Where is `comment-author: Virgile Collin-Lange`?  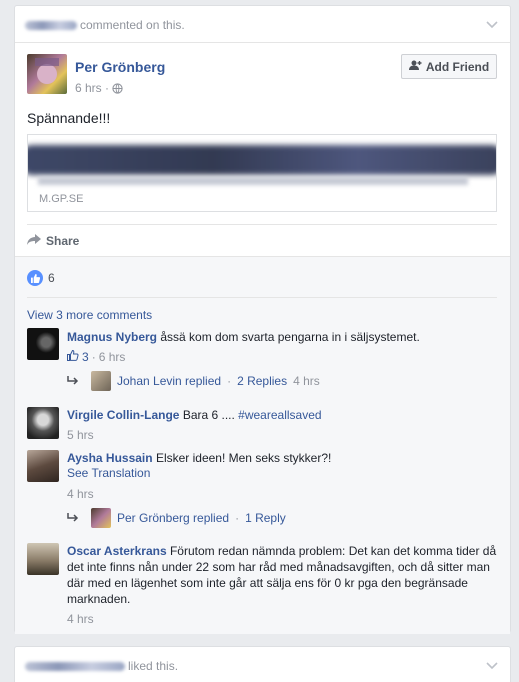
comment-author: Virgile Collin-Lange is located at coordinates (123, 415).